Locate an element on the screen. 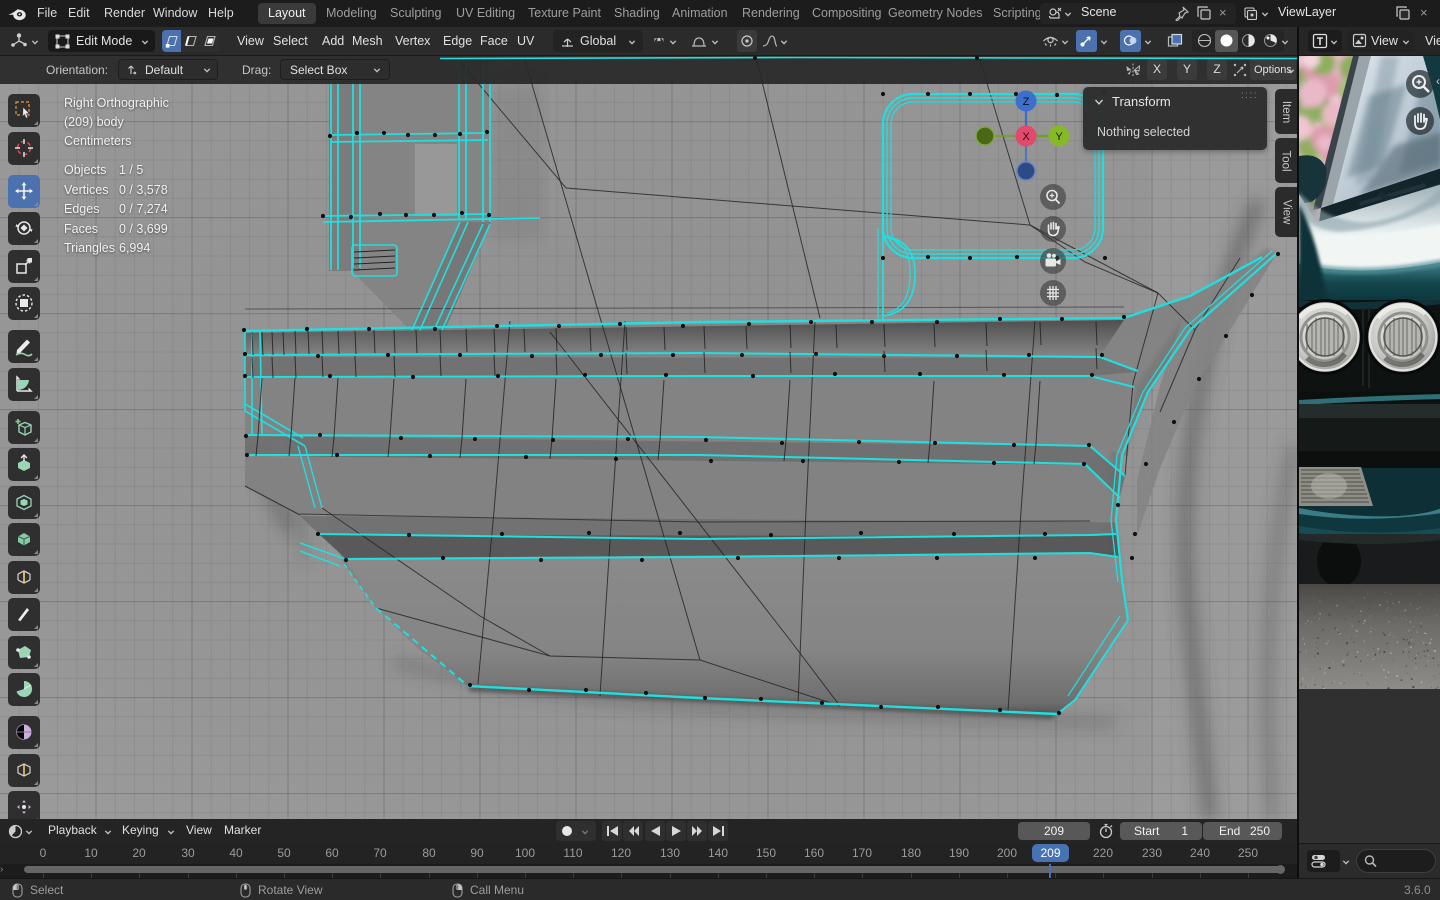 This screenshot has width=1440, height=900. svg-text: X is located at coordinates (1026, 137).